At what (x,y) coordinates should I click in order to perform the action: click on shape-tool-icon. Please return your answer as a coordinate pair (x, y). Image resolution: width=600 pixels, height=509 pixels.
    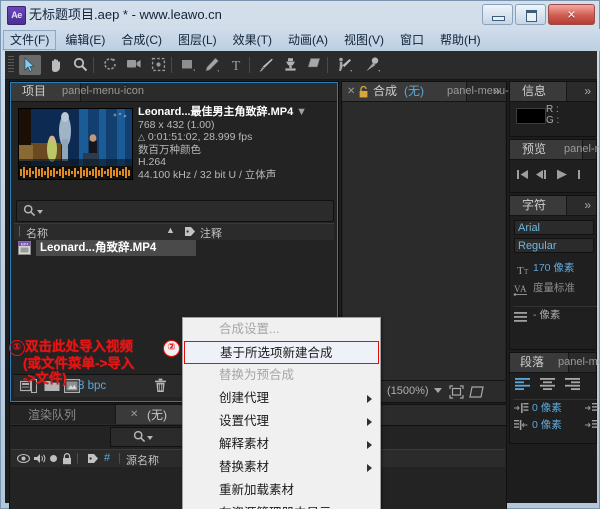
    Looking at the image, I should click on (188, 65).